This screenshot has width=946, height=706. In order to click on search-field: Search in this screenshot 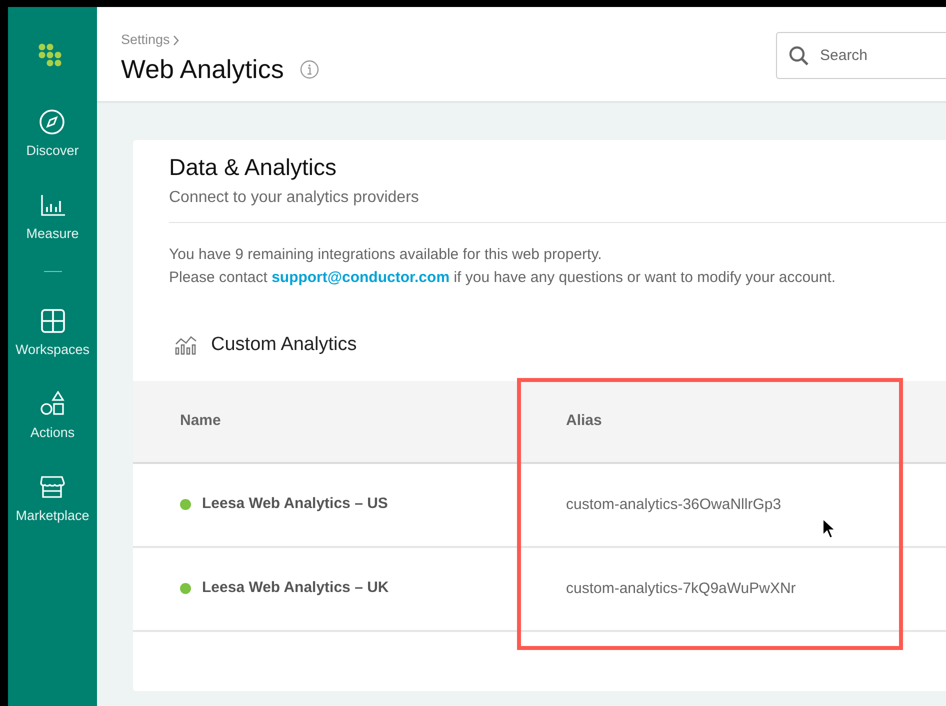, I will do `click(861, 55)`.